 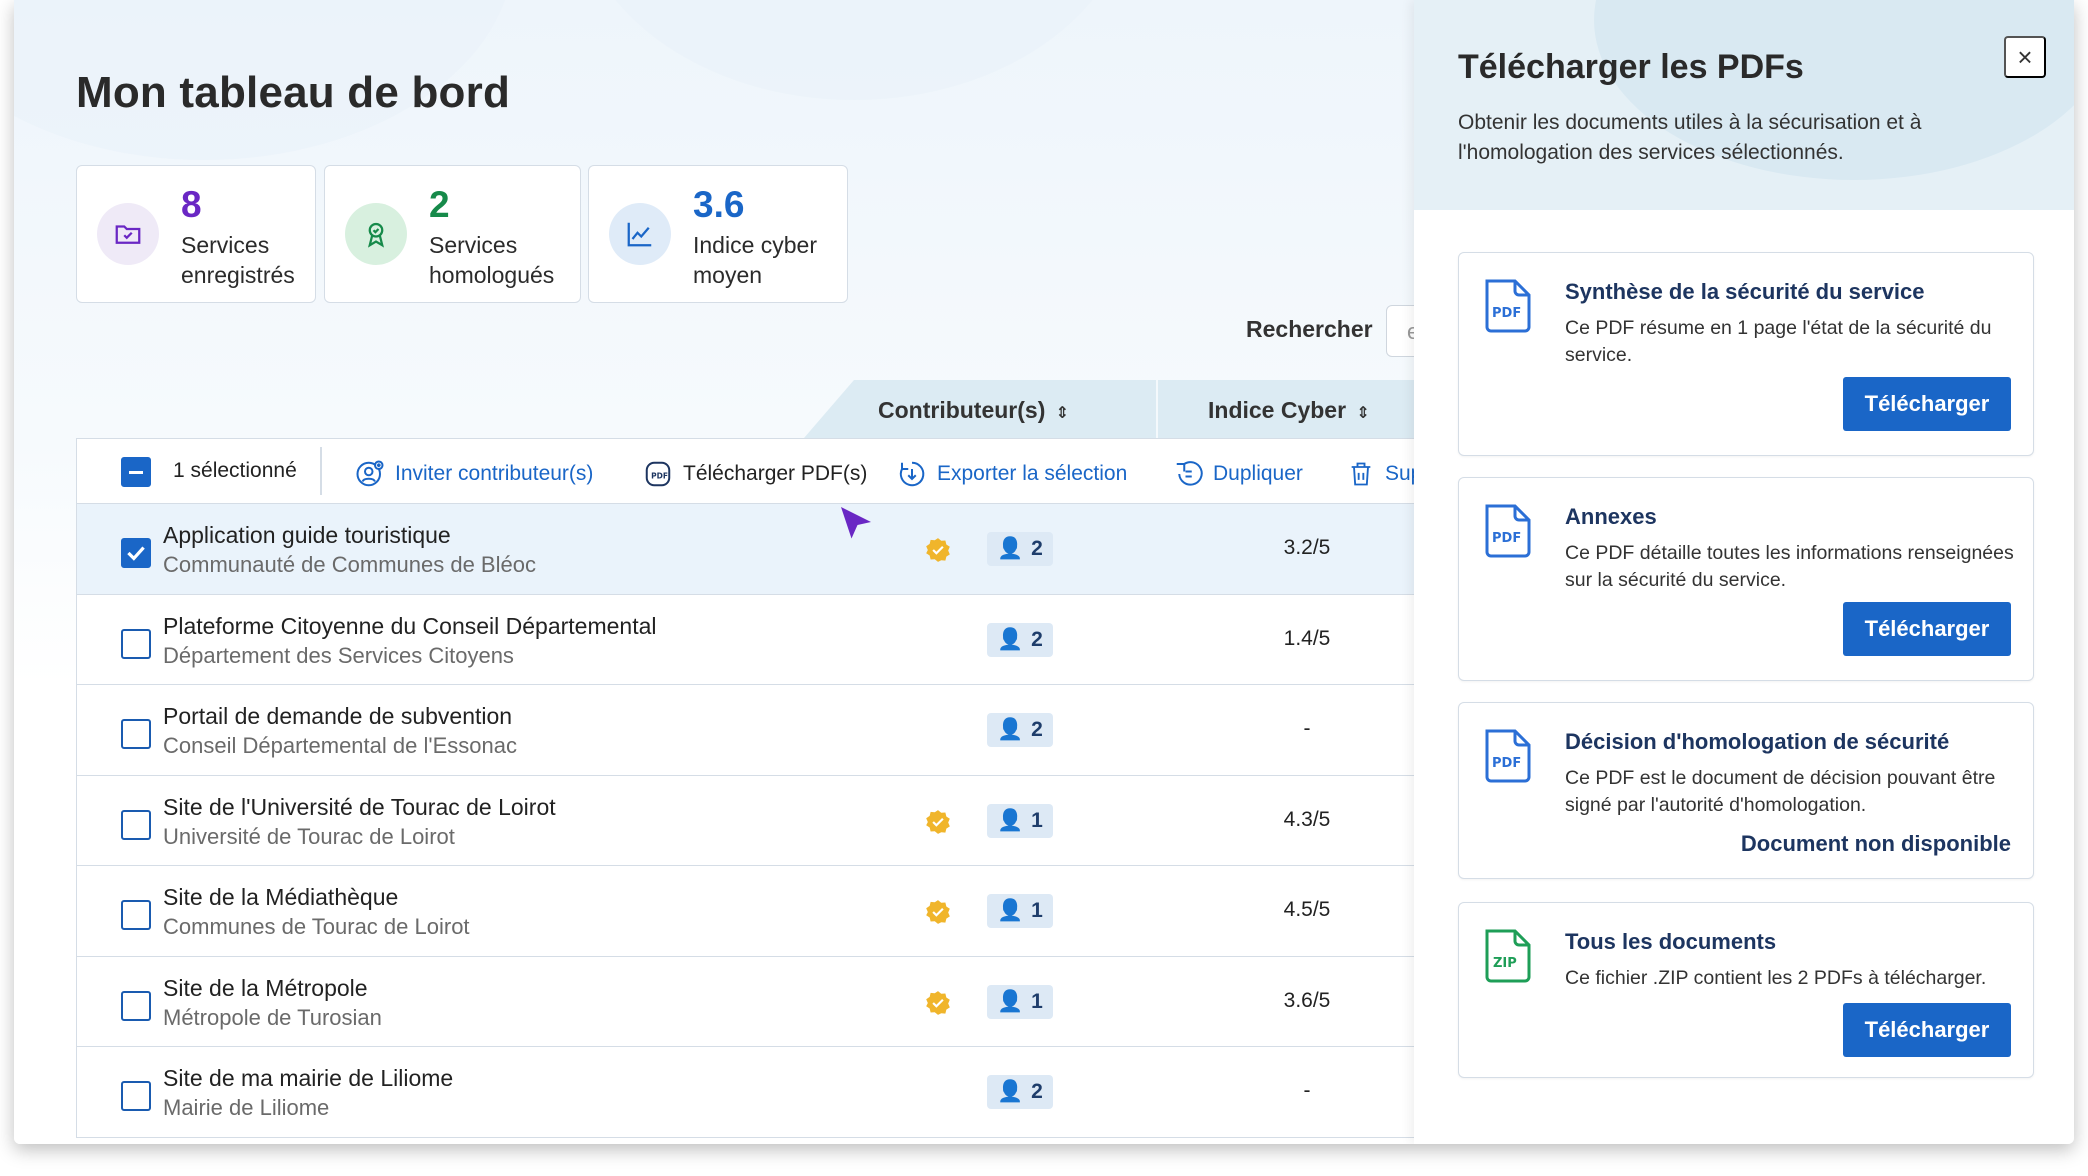 I want to click on page-title: Mon tableau de bord, so click(x=293, y=92).